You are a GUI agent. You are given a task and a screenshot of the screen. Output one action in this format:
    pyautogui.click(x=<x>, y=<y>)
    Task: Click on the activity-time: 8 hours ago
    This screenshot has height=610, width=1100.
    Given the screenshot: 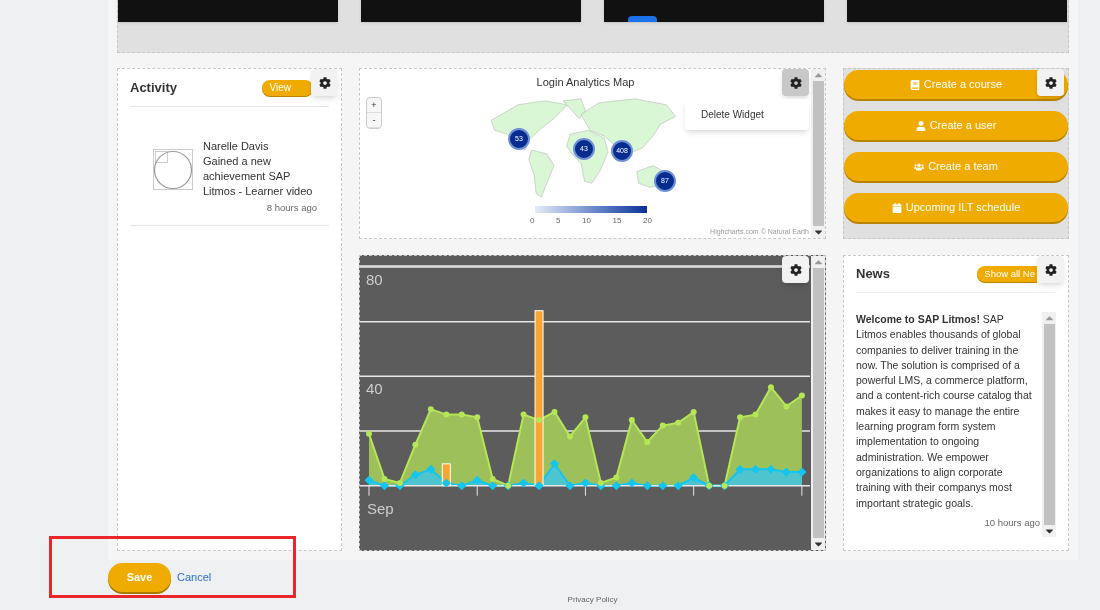 What is the action you would take?
    pyautogui.click(x=291, y=208)
    